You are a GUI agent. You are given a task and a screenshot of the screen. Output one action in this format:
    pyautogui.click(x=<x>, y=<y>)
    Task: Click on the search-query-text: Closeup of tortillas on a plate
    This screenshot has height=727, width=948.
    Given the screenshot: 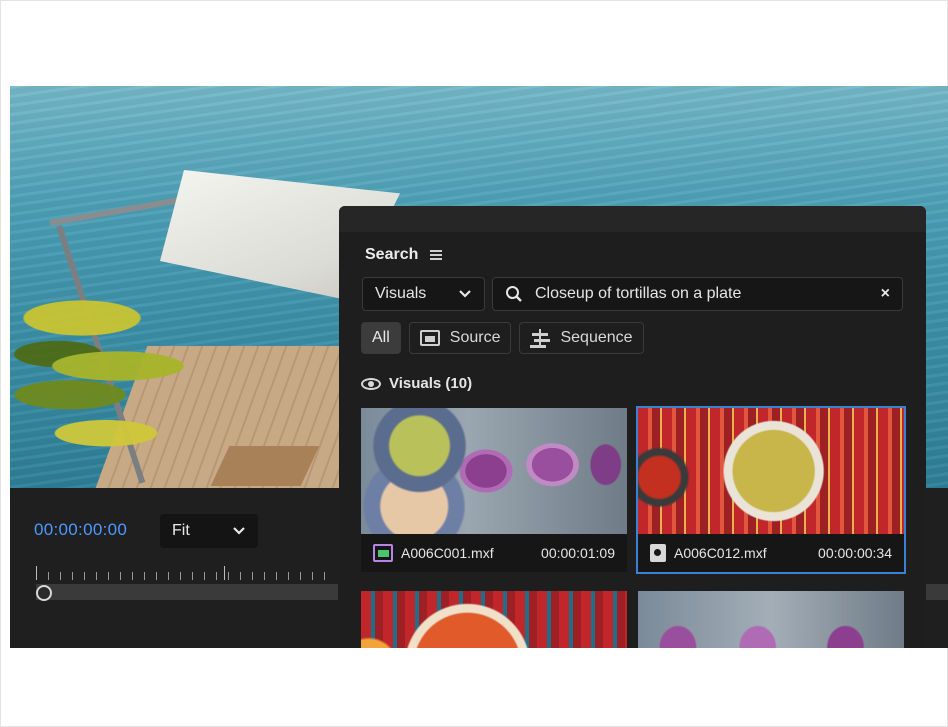 What is the action you would take?
    pyautogui.click(x=638, y=293)
    